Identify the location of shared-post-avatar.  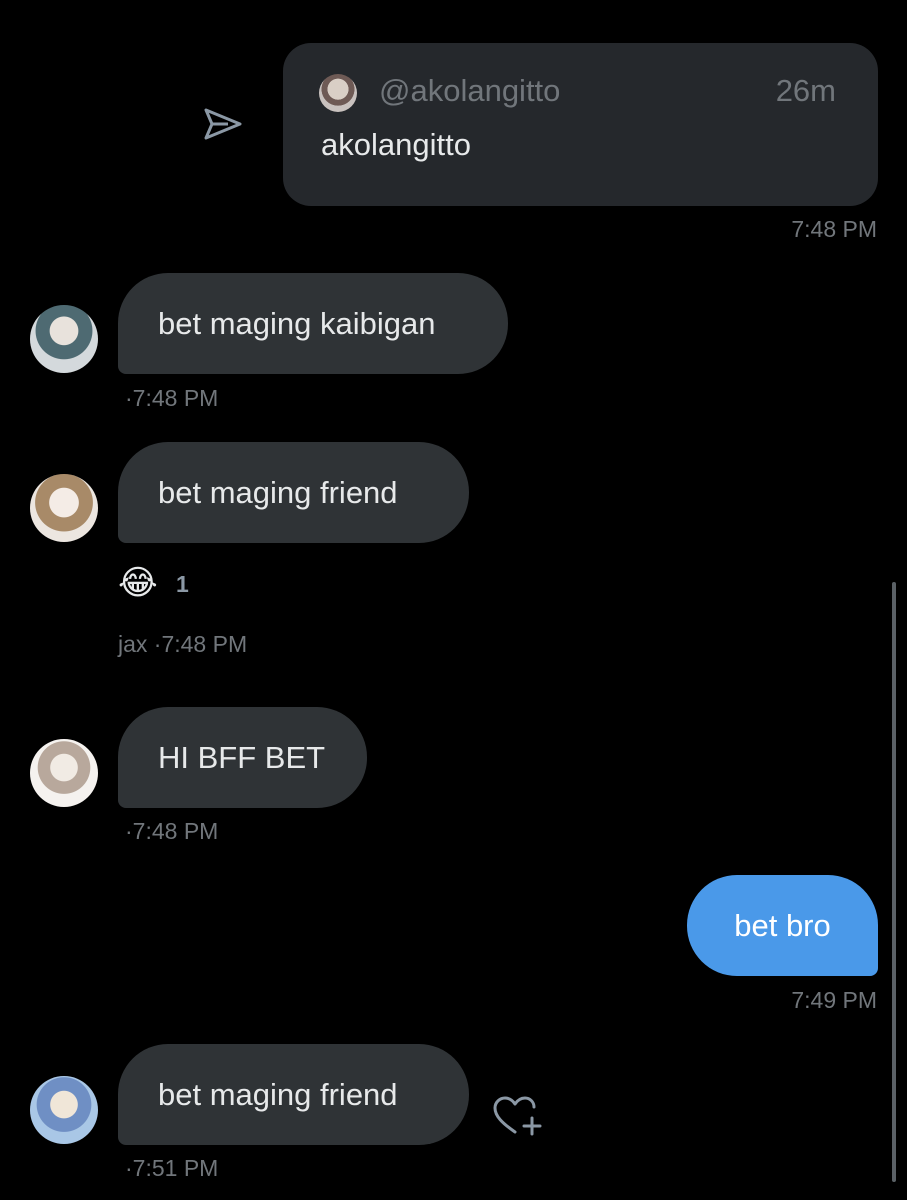
(338, 93).